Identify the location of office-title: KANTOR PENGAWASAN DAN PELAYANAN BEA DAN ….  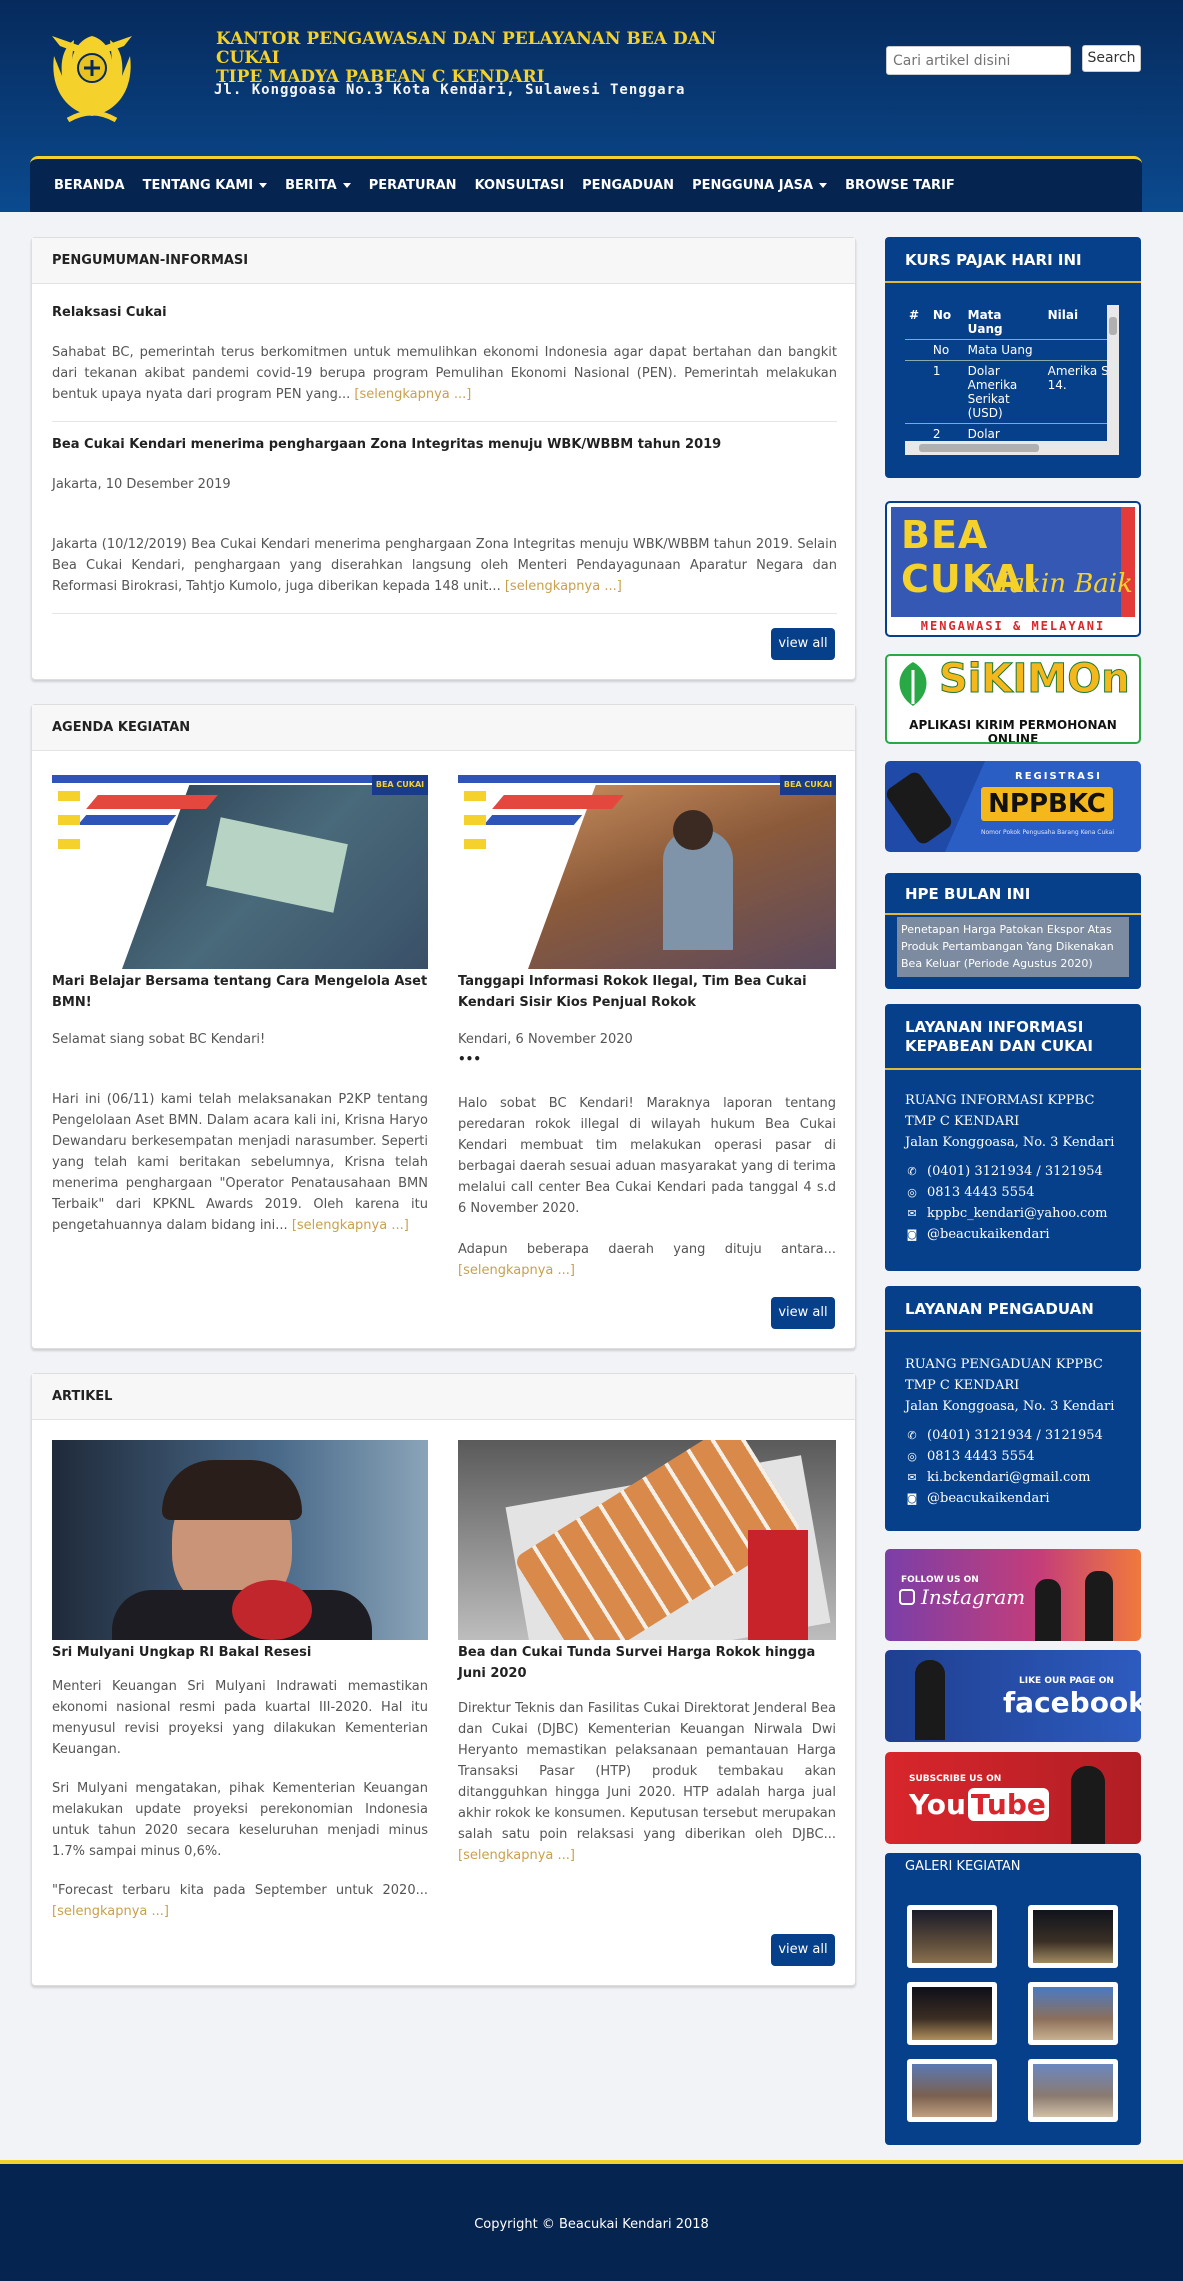
(496, 58).